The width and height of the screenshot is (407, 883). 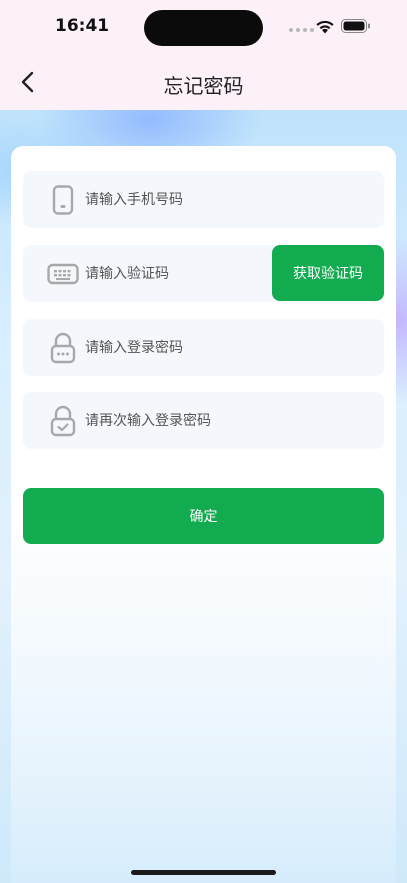 What do you see at coordinates (63, 274) in the screenshot?
I see `keyboard-icon` at bounding box center [63, 274].